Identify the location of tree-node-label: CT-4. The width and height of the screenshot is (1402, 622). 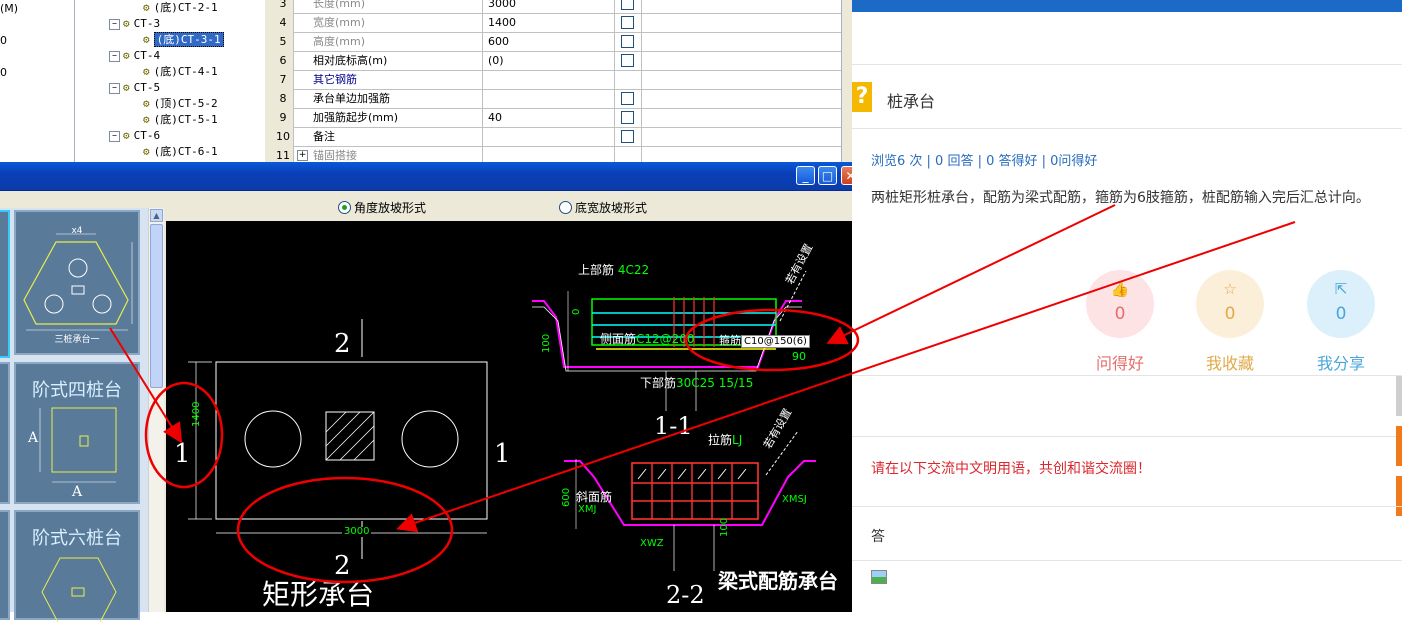
(147, 55).